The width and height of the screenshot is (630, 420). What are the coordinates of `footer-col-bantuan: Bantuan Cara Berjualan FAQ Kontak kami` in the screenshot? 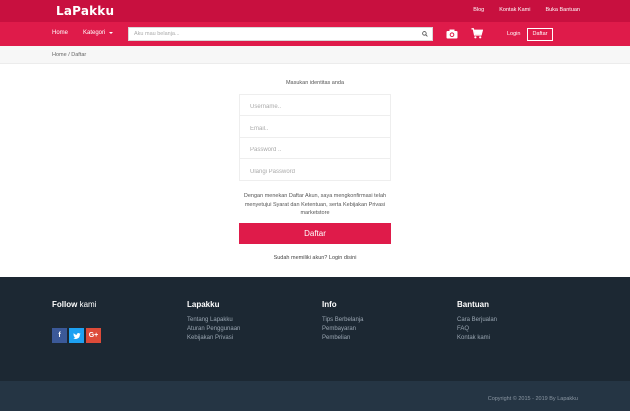 It's located at (477, 321).